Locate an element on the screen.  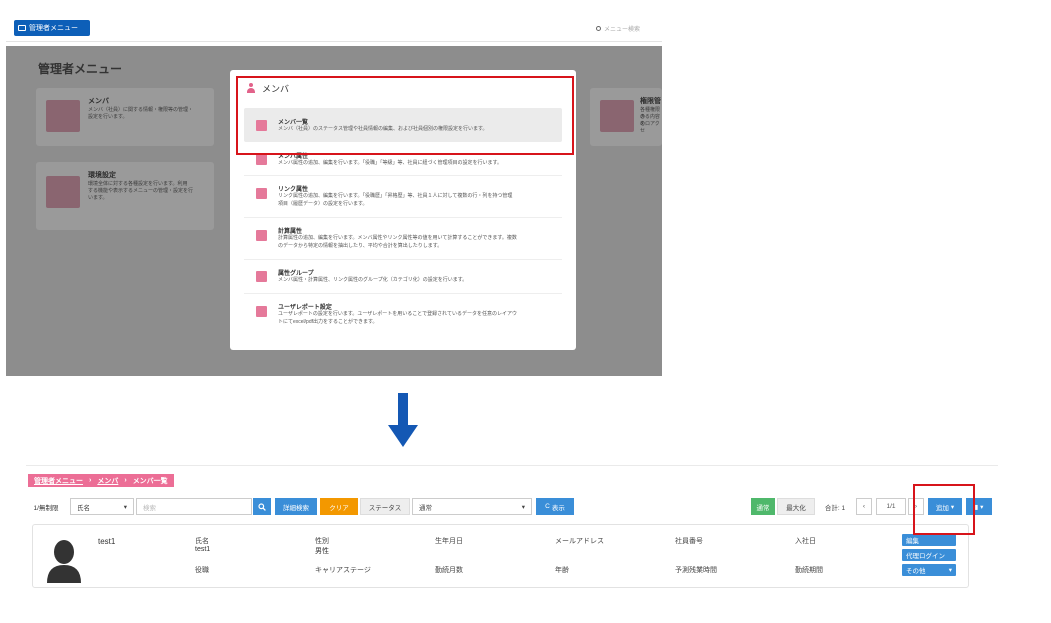
menu-item-desc: 項目（履歴データ）の設定を行います。 is located at coordinates (323, 204).